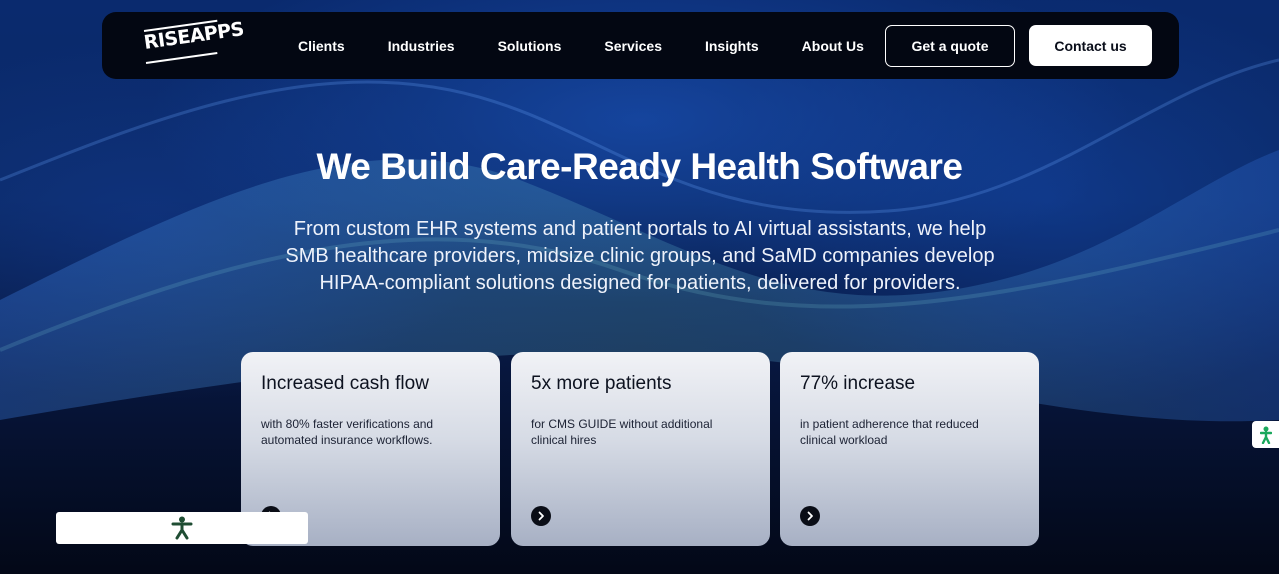  What do you see at coordinates (833, 46) in the screenshot?
I see `nav-link-about-us: About Us` at bounding box center [833, 46].